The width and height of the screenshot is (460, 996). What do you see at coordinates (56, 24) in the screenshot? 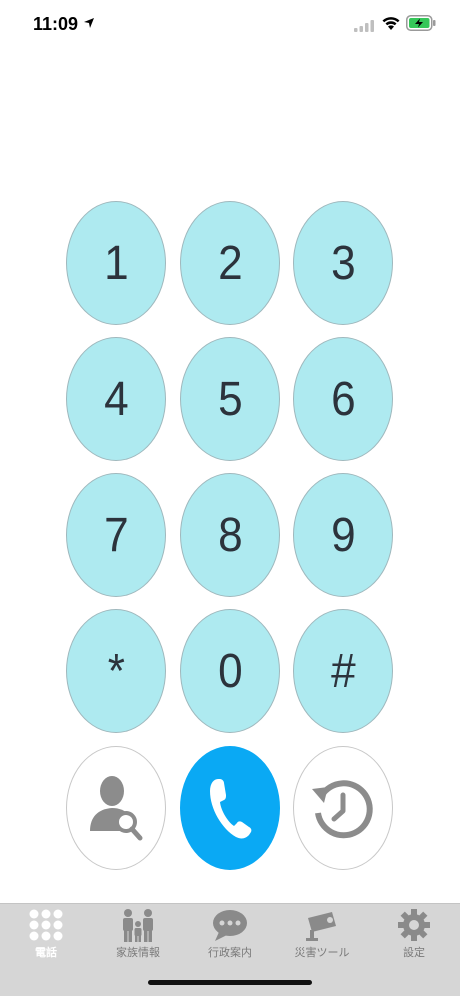
I see `status-time: 11:09` at bounding box center [56, 24].